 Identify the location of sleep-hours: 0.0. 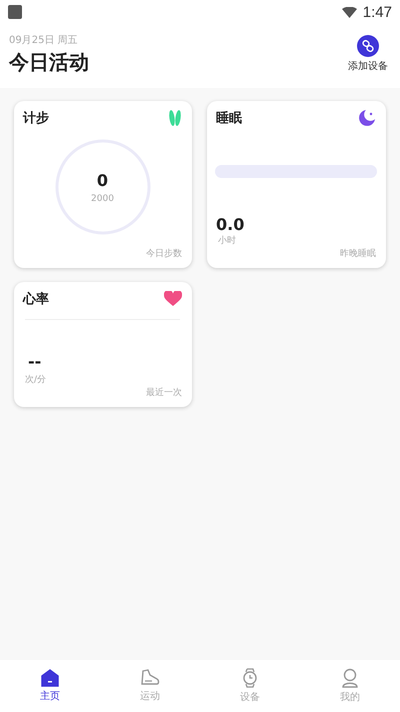
(231, 224).